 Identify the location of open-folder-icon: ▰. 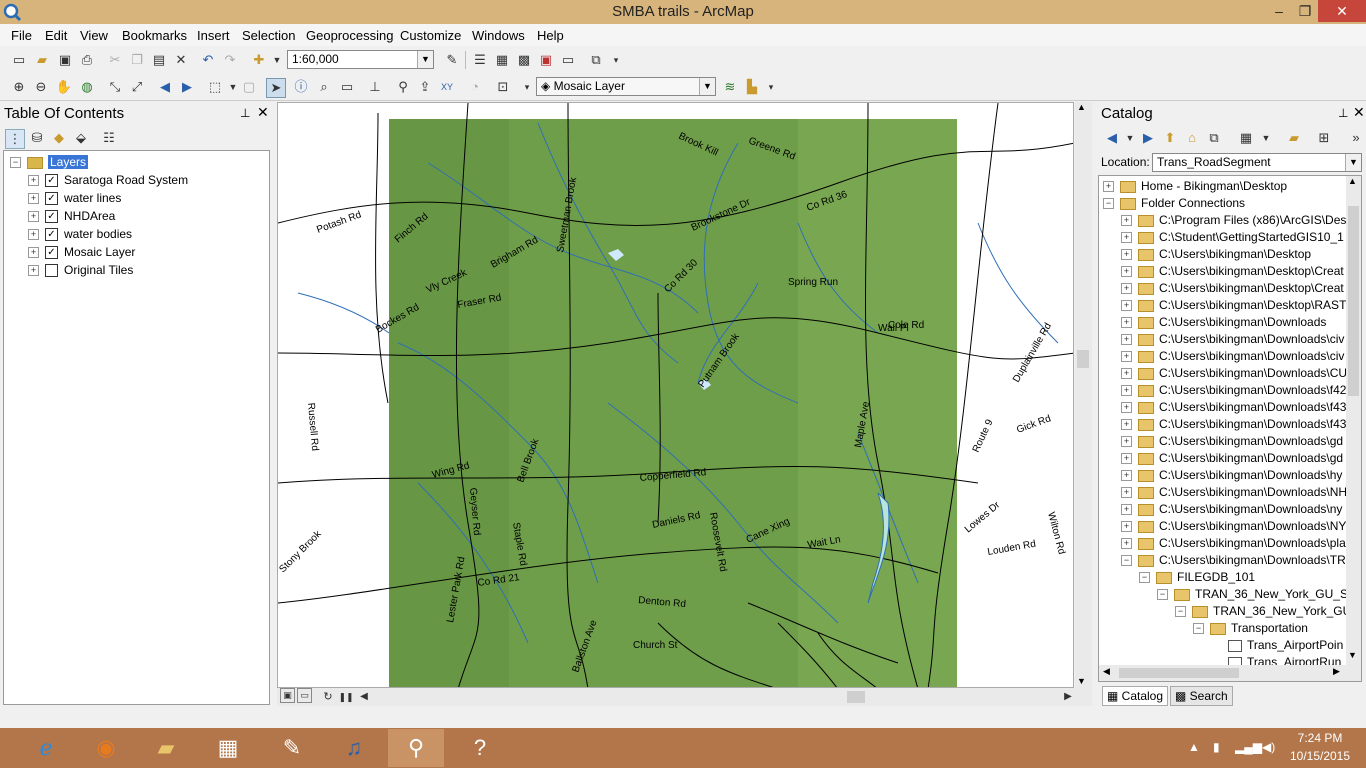
(42, 60).